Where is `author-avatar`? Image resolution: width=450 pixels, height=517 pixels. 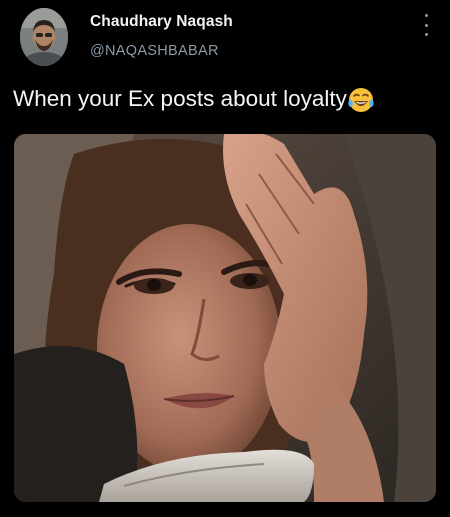 author-avatar is located at coordinates (44, 37).